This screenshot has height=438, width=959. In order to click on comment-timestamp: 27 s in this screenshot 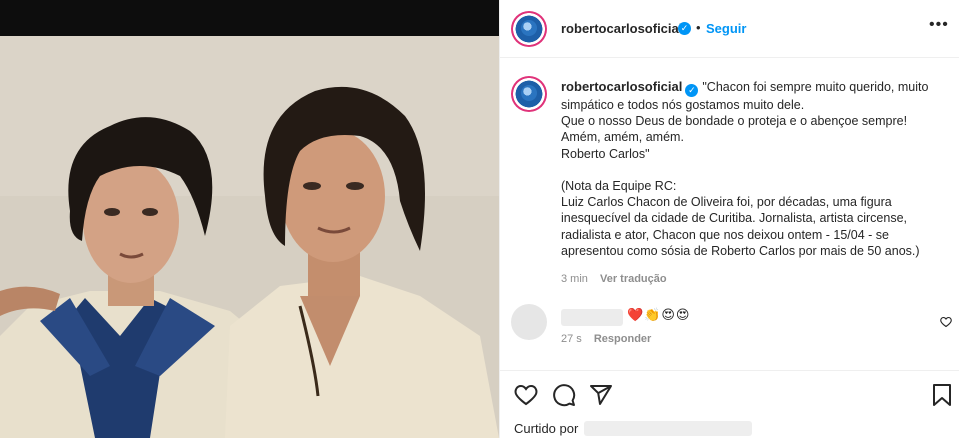, I will do `click(571, 339)`.